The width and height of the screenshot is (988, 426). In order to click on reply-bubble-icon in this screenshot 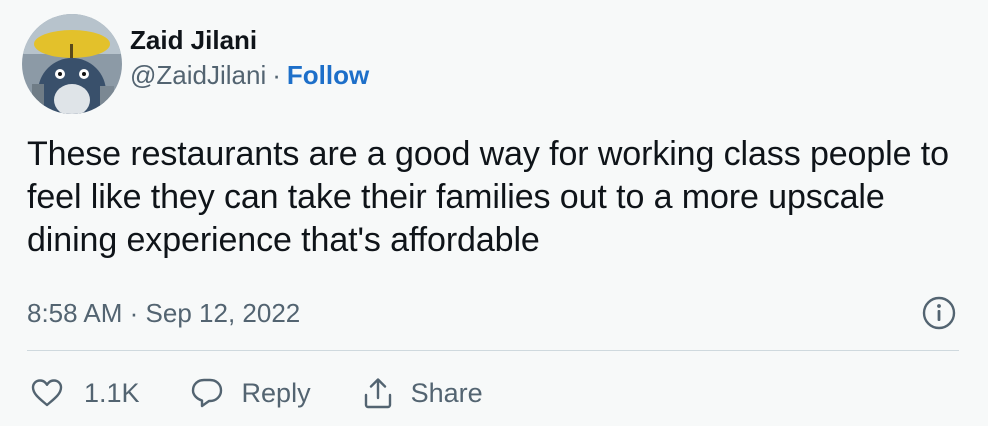, I will do `click(206, 393)`.